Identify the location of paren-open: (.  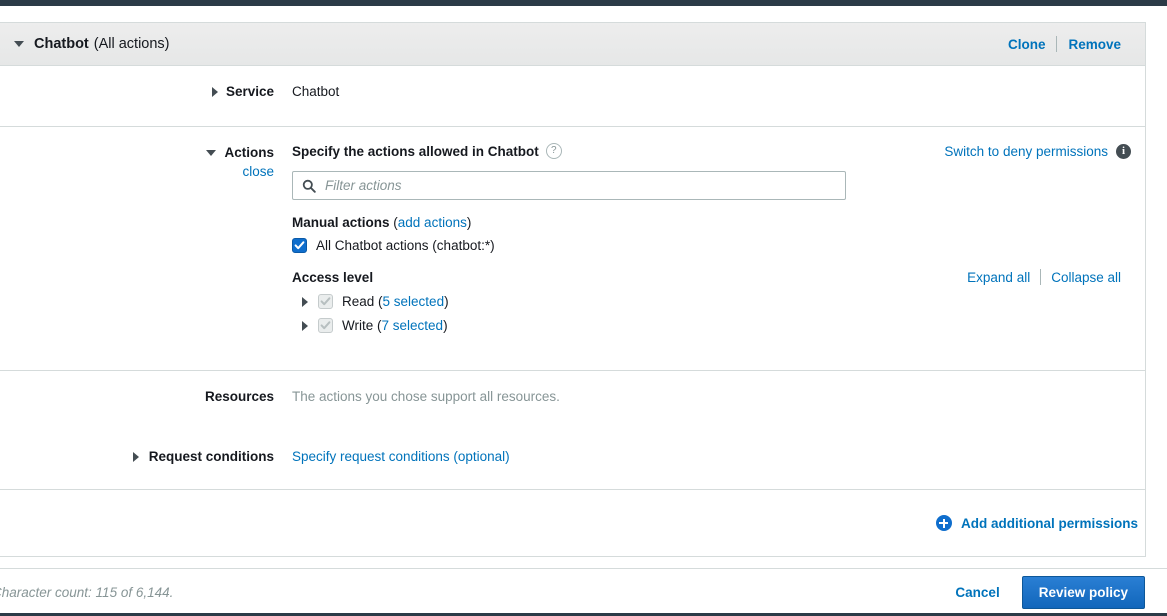
(393, 222).